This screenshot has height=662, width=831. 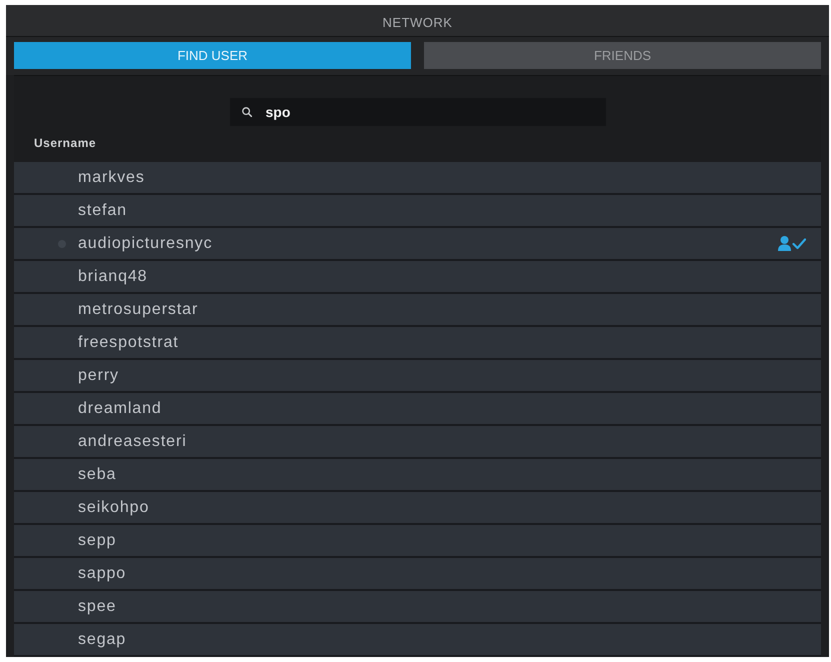 I want to click on list-row: perry, so click(x=417, y=376).